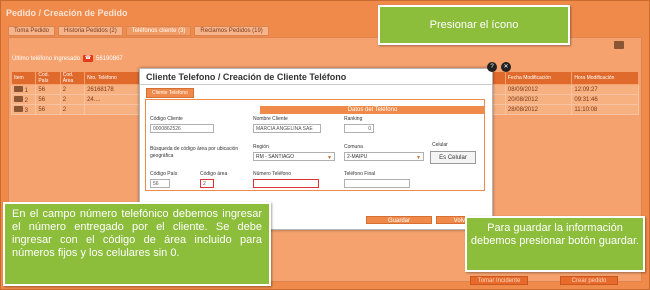 This screenshot has height=290, width=650. Describe the element at coordinates (453, 157) in the screenshot. I see `es-celular-button: Es Celular` at that location.